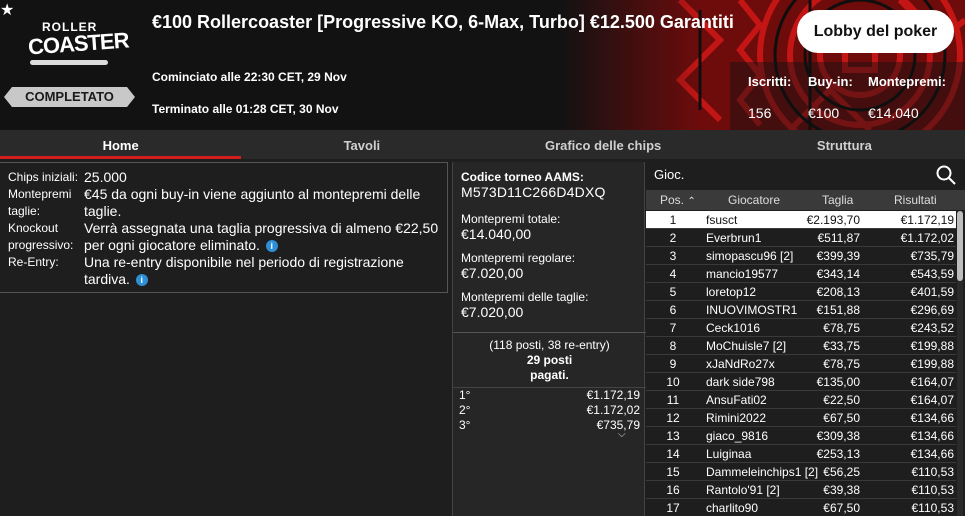 This screenshot has width=965, height=516. What do you see at coordinates (801, 472) in the screenshot?
I see `table-row: 15 Dammeleinchips1 [2] €56,25 €110,53` at bounding box center [801, 472].